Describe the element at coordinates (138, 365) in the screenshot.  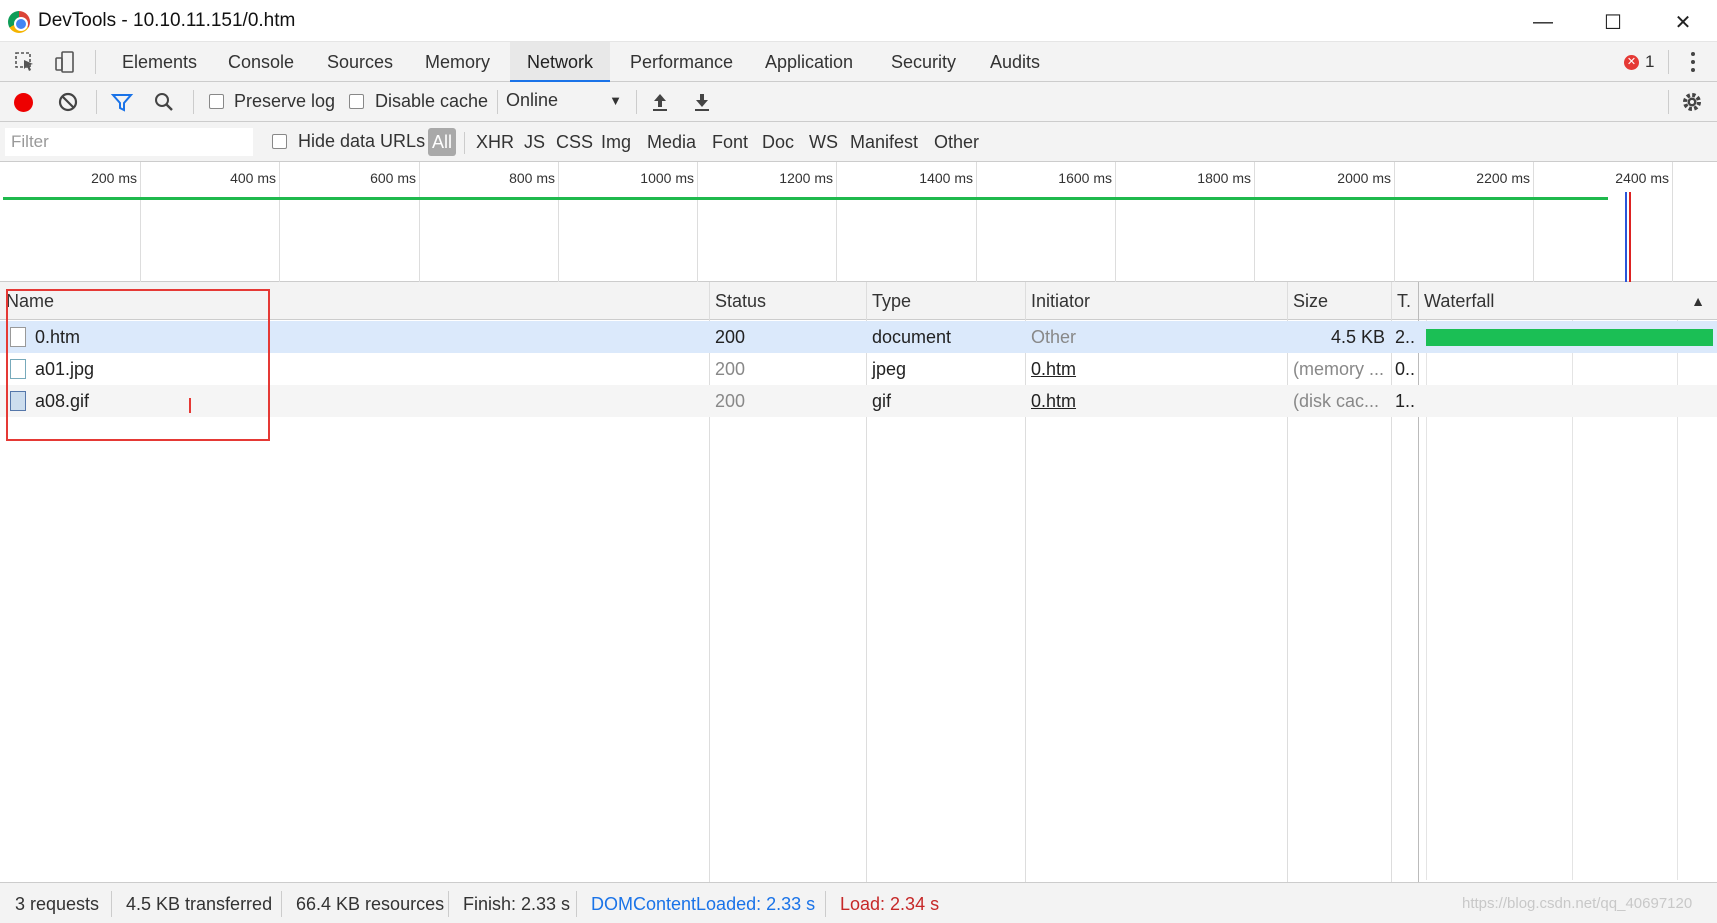
I see `annotation-highlight-box` at that location.